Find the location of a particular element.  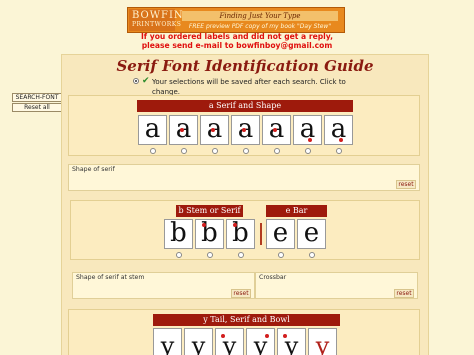

a-glyph-option-2: a is located at coordinates (183, 130).